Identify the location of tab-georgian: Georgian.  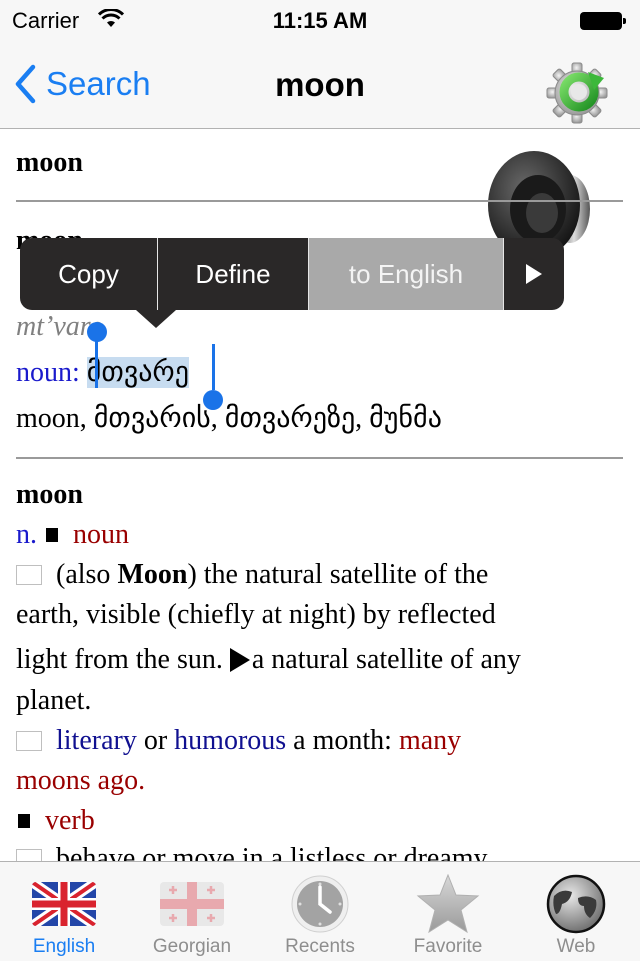
(192, 911).